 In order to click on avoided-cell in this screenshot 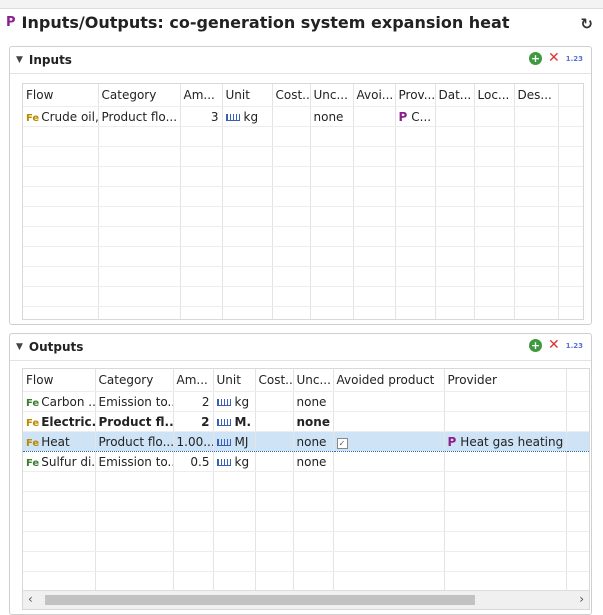, I will do `click(374, 116)`.